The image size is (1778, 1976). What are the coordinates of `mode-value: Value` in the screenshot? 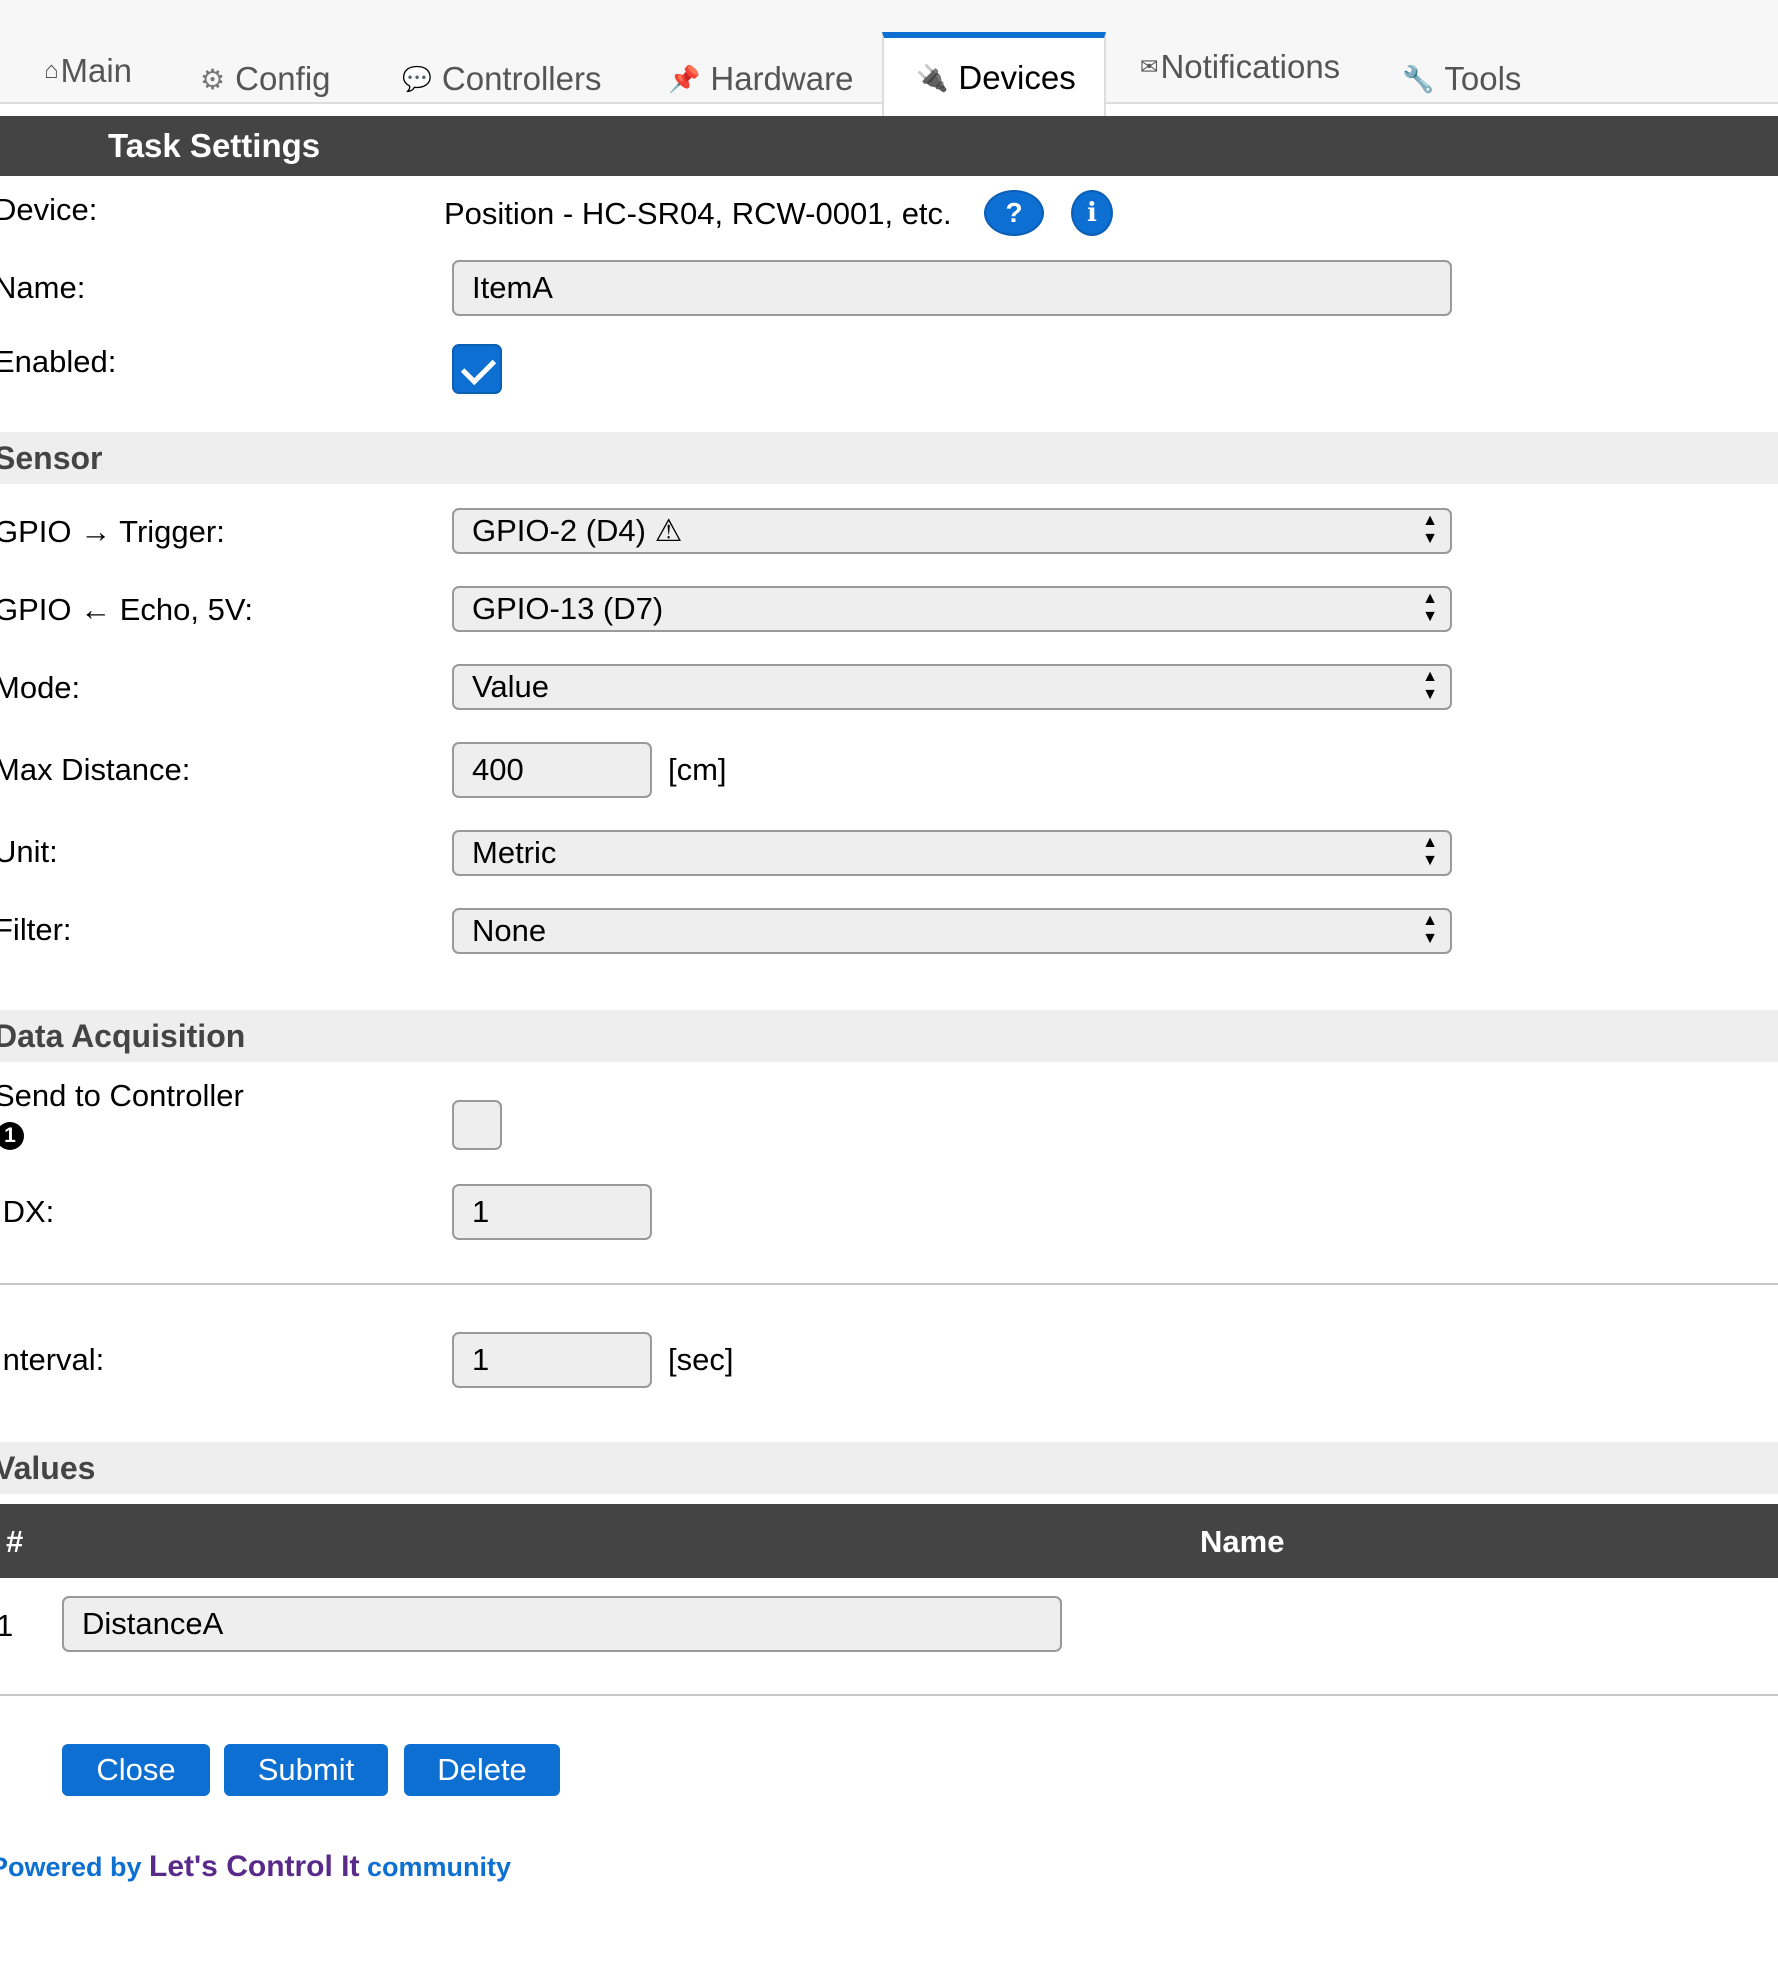 It's located at (510, 686).